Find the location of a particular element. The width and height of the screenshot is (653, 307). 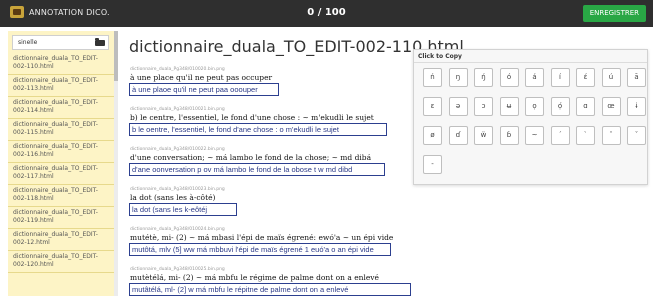

copy-char-button: ọ is located at coordinates (534, 106).